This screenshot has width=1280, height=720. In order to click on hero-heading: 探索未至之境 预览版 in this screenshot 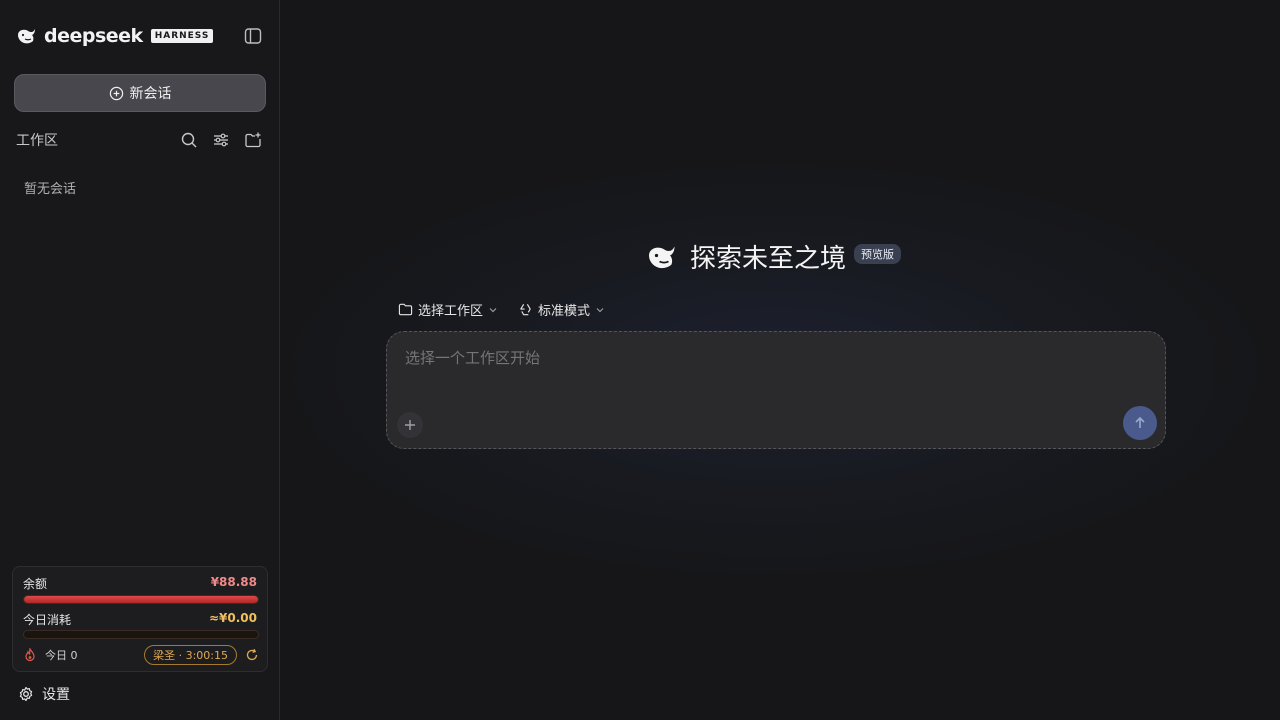, I will do `click(774, 256)`.